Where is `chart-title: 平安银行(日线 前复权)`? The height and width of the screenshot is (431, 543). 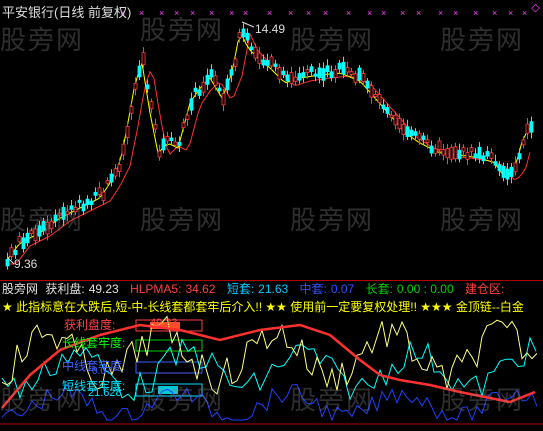 chart-title: 平安银行(日线 前复权) is located at coordinates (67, 12).